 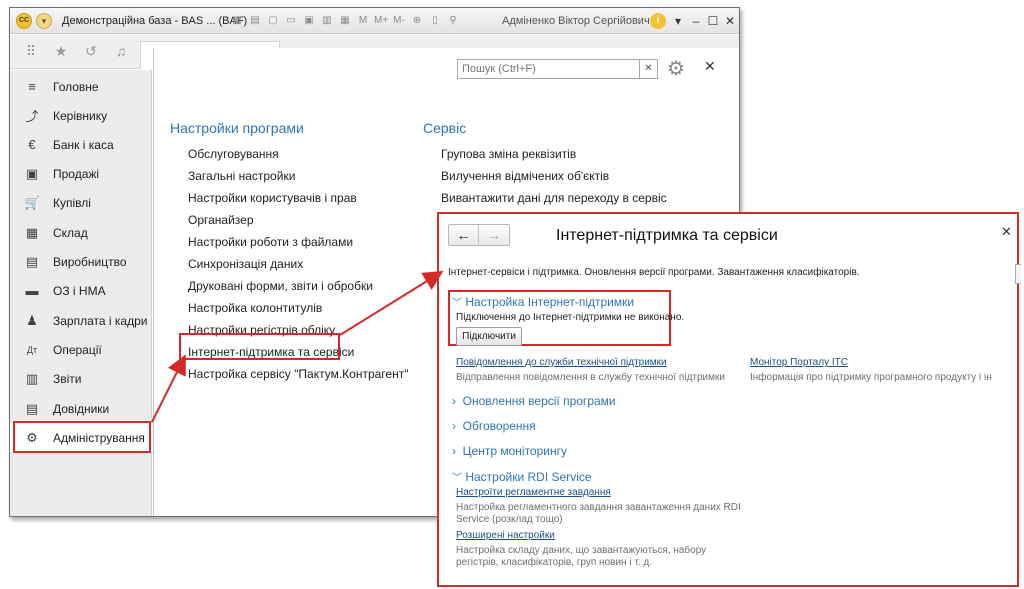 I want to click on support-settings-header: ﹀ Настройка Інтернет-підтримки, so click(x=543, y=301).